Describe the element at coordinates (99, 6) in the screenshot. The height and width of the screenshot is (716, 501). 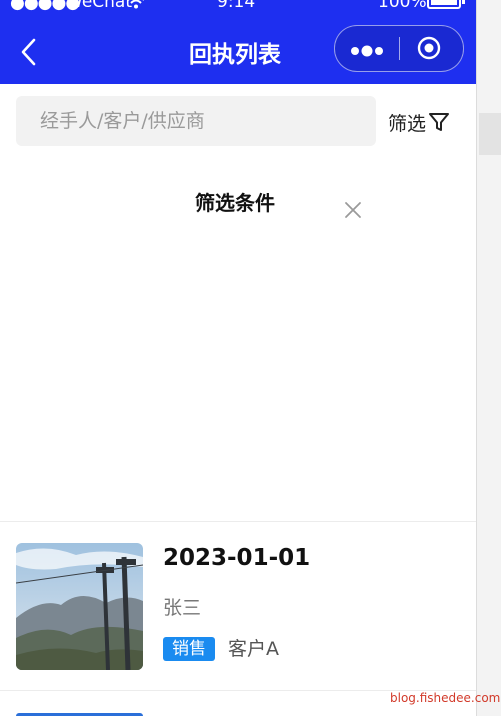
I see `carrier-name: WeChat` at that location.